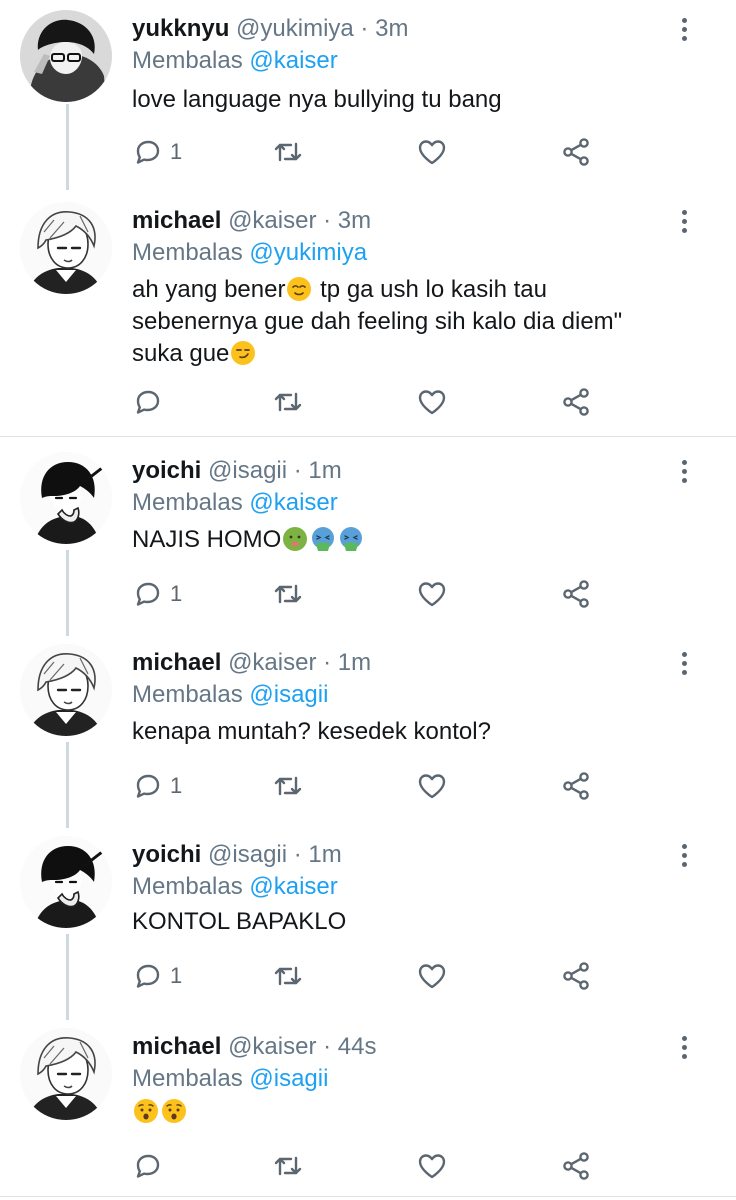 Image resolution: width=736 pixels, height=1200 pixels. What do you see at coordinates (207, 539) in the screenshot?
I see `text-segment: NAJIS HOMO` at bounding box center [207, 539].